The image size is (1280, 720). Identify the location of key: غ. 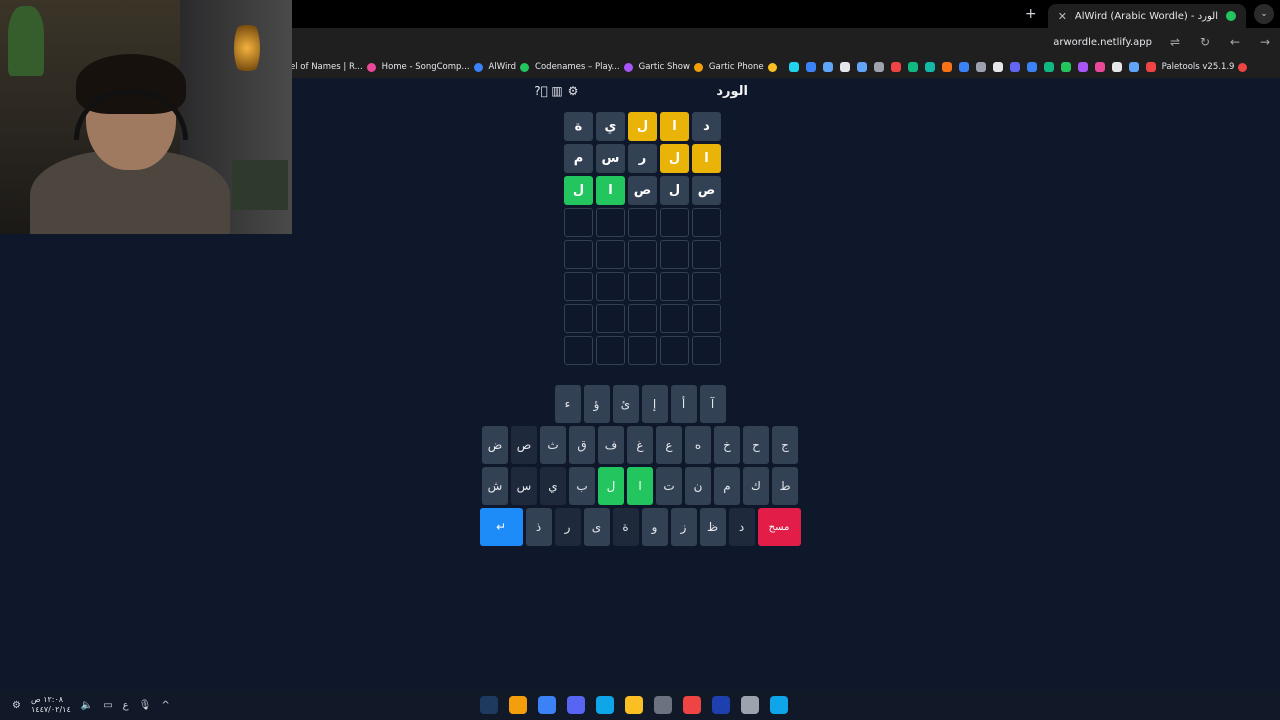
(640, 445).